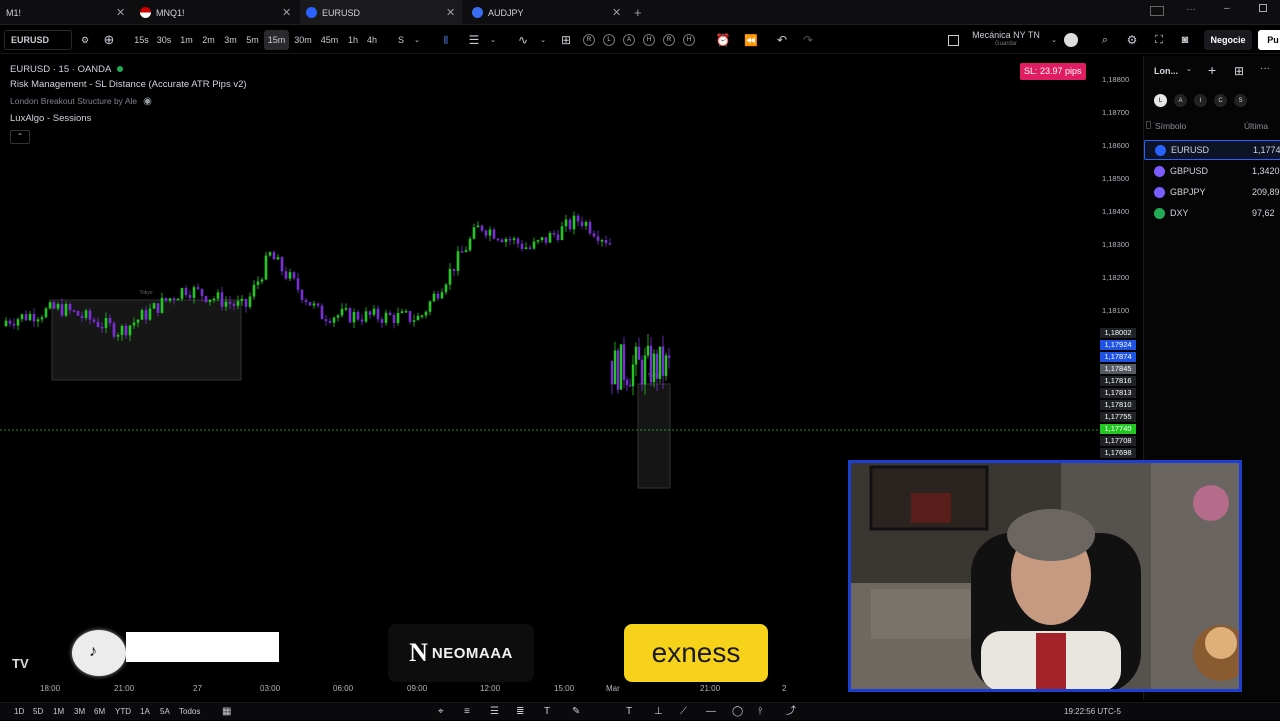  What do you see at coordinates (472, 653) in the screenshot?
I see `neomaaa-wordmark: NEOMAAA` at bounding box center [472, 653].